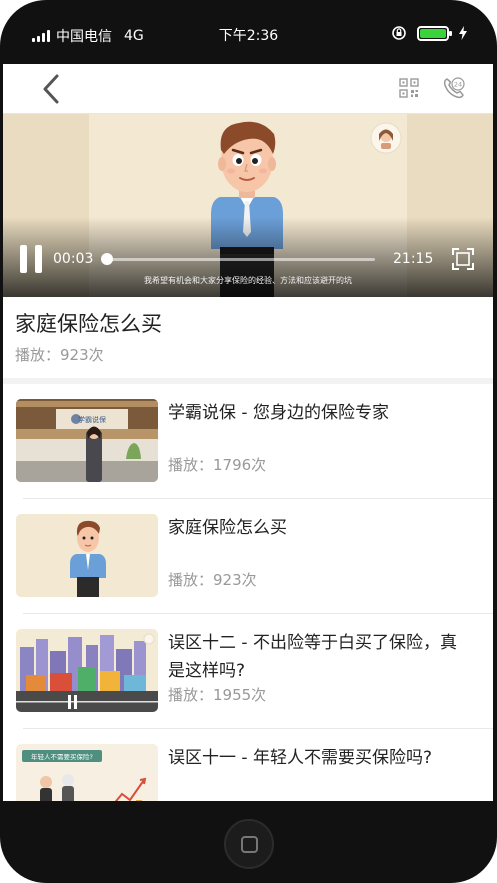 The width and height of the screenshot is (497, 883). Describe the element at coordinates (409, 88) in the screenshot. I see `qr-code-icon` at that location.